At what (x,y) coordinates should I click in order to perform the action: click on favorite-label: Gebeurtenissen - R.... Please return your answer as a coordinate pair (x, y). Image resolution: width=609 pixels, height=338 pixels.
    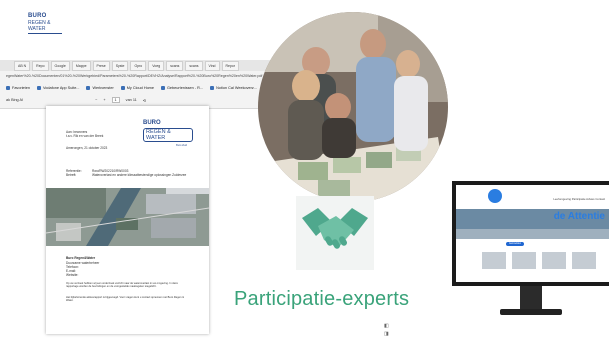
    Looking at the image, I should click on (185, 87).